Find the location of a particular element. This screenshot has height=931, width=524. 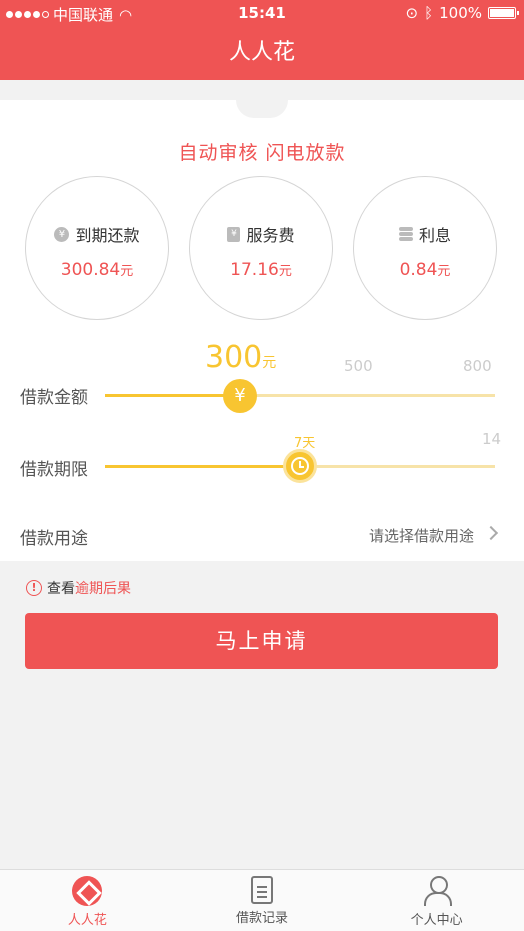

document-icon is located at coordinates (262, 890).